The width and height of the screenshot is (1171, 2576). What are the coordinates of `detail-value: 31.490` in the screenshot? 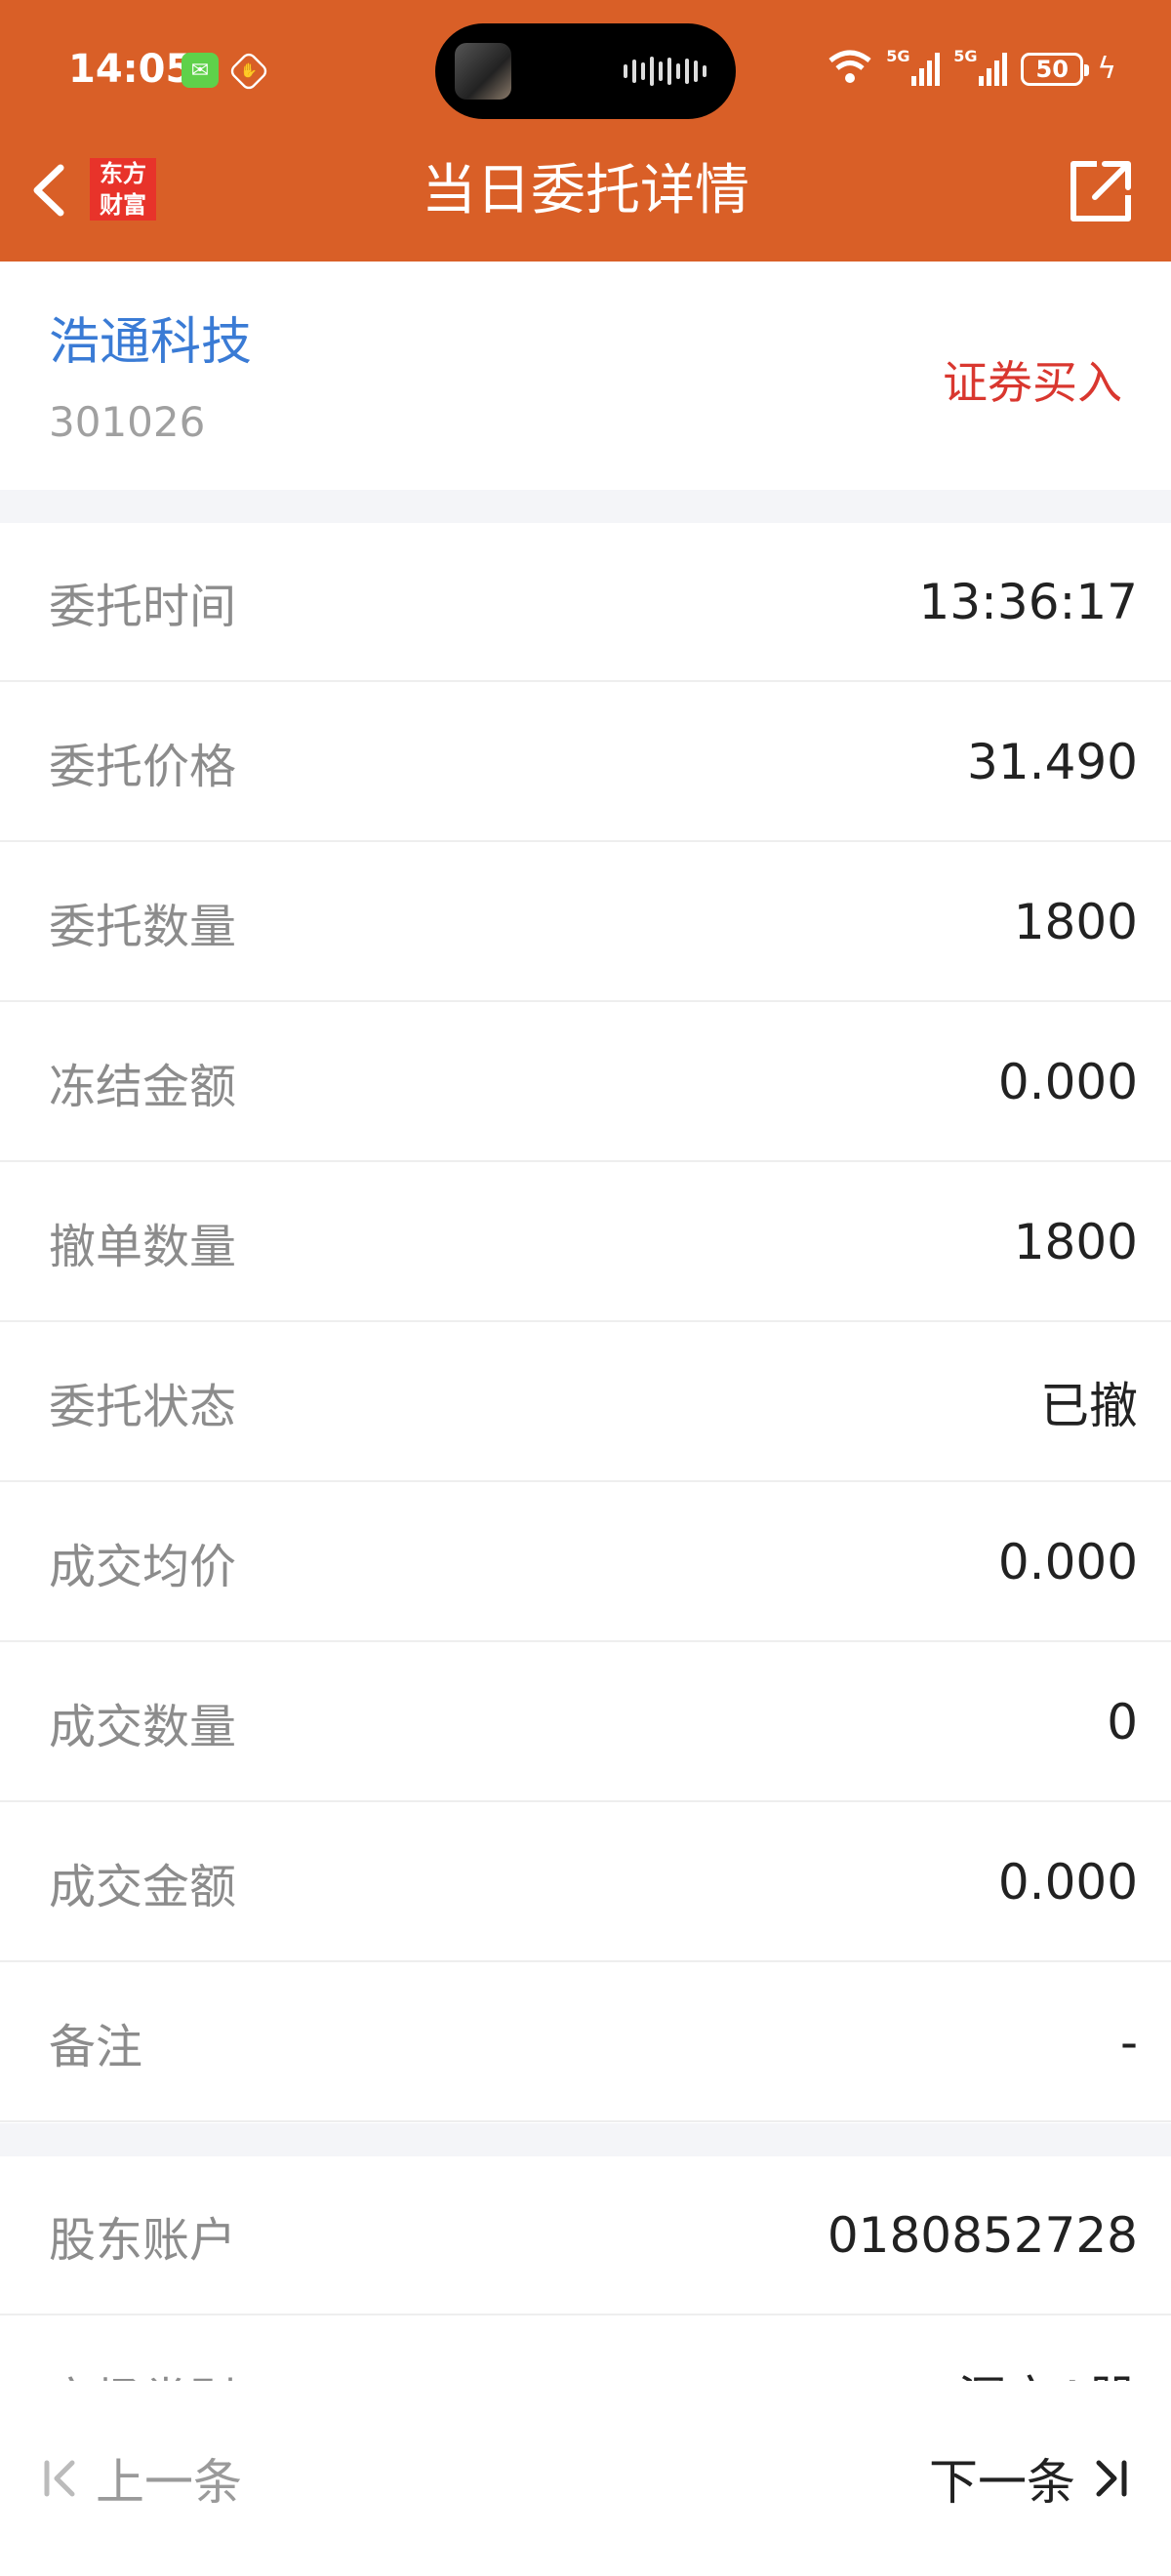 It's located at (1052, 761).